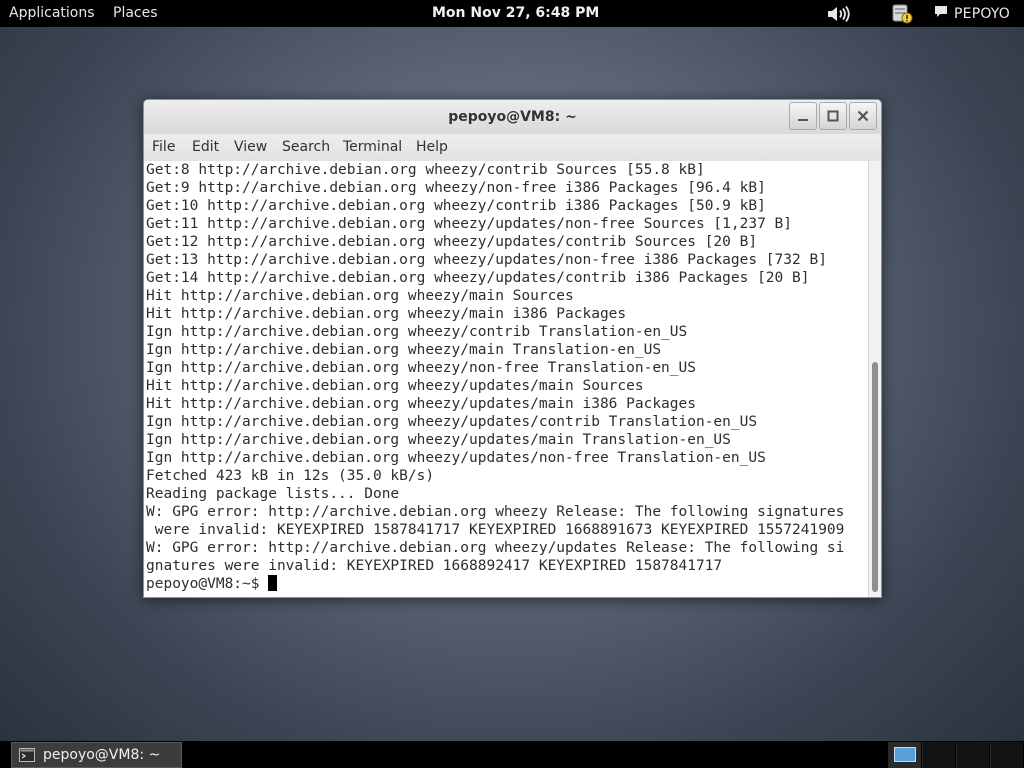 This screenshot has height=768, width=1024. I want to click on minimize-button, so click(803, 116).